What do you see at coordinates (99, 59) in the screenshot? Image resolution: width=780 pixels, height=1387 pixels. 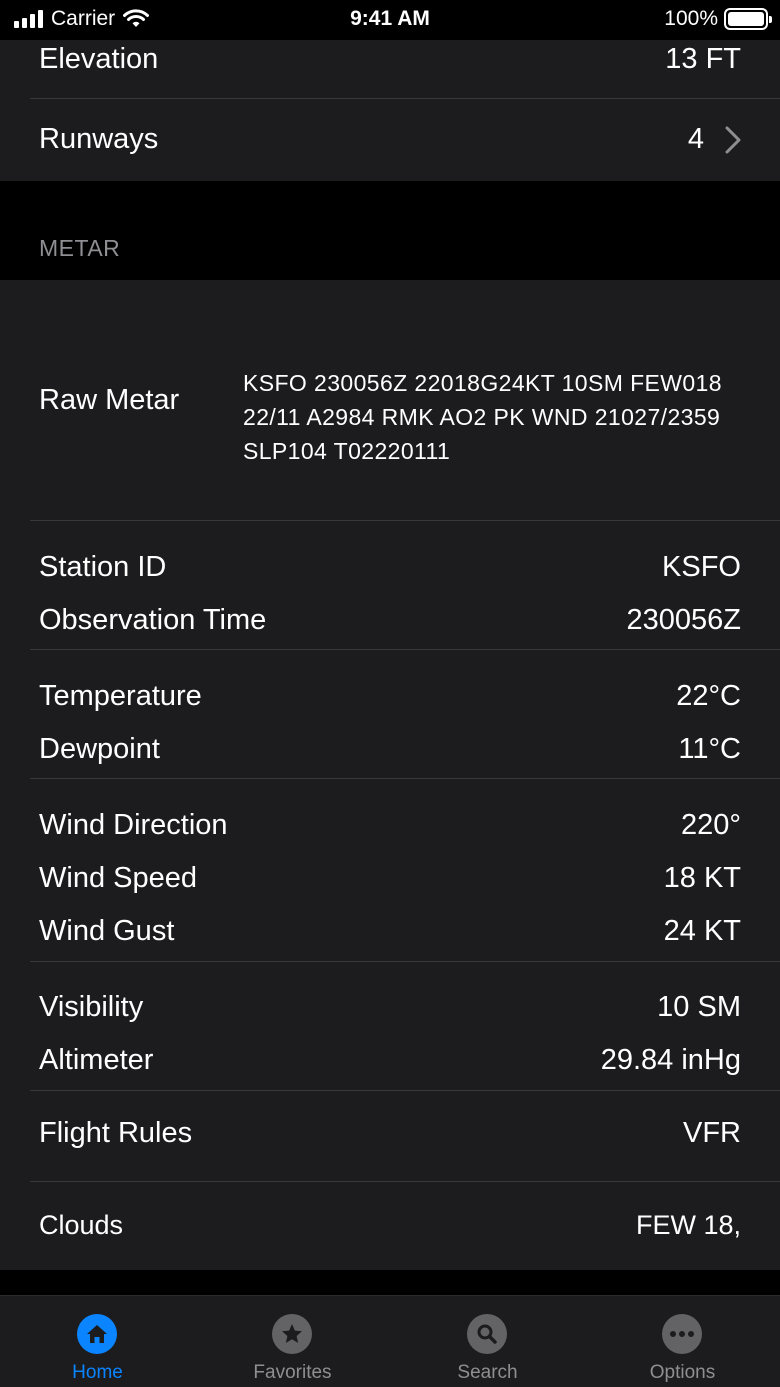 I see `elevation-label: Elevation` at bounding box center [99, 59].